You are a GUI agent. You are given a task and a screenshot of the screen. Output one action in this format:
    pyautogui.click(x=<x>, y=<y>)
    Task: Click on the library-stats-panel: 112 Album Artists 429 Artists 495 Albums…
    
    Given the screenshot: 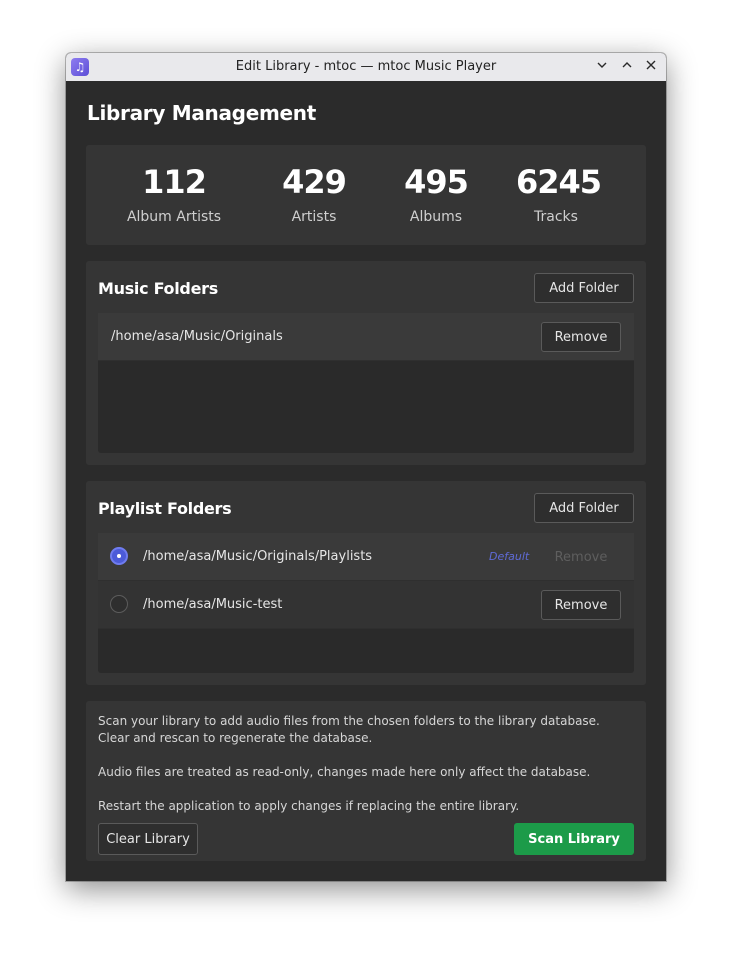 What is the action you would take?
    pyautogui.click(x=366, y=195)
    